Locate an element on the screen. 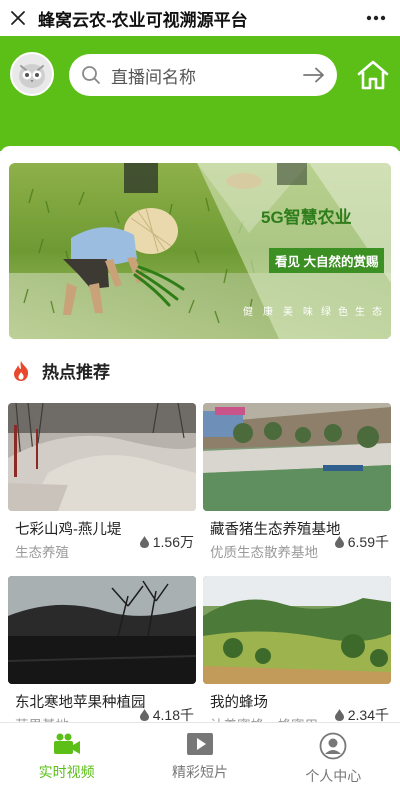 The width and height of the screenshot is (400, 791). play-icon is located at coordinates (199, 744).